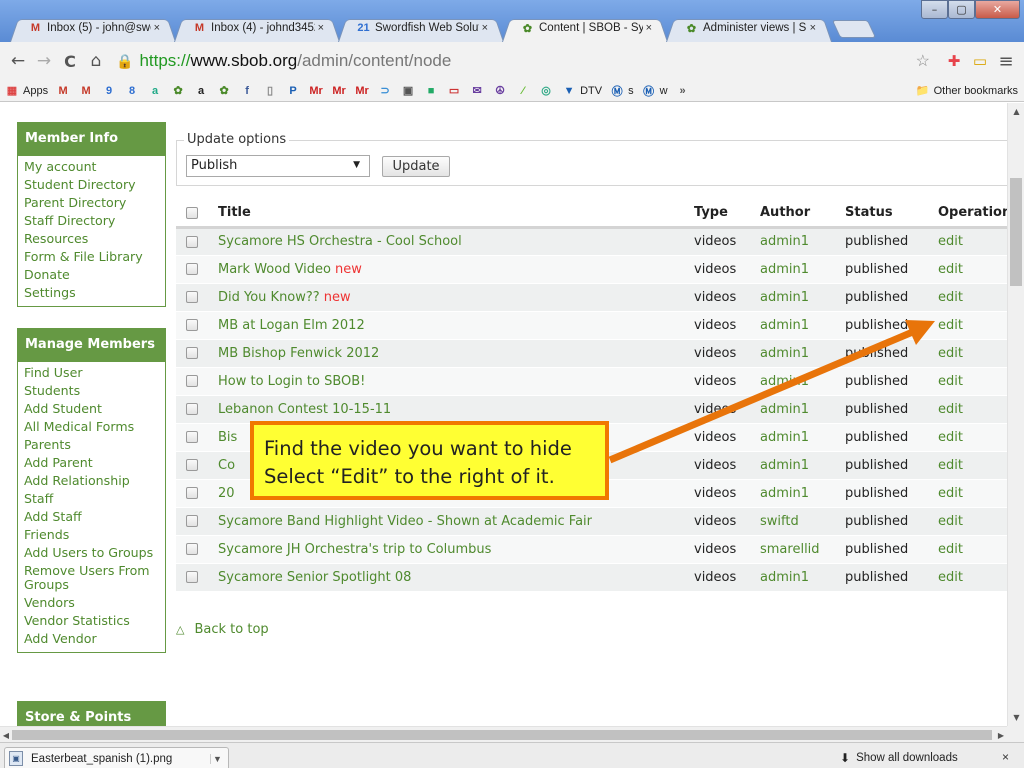  I want to click on sidebar-link: Donate, so click(94, 275).